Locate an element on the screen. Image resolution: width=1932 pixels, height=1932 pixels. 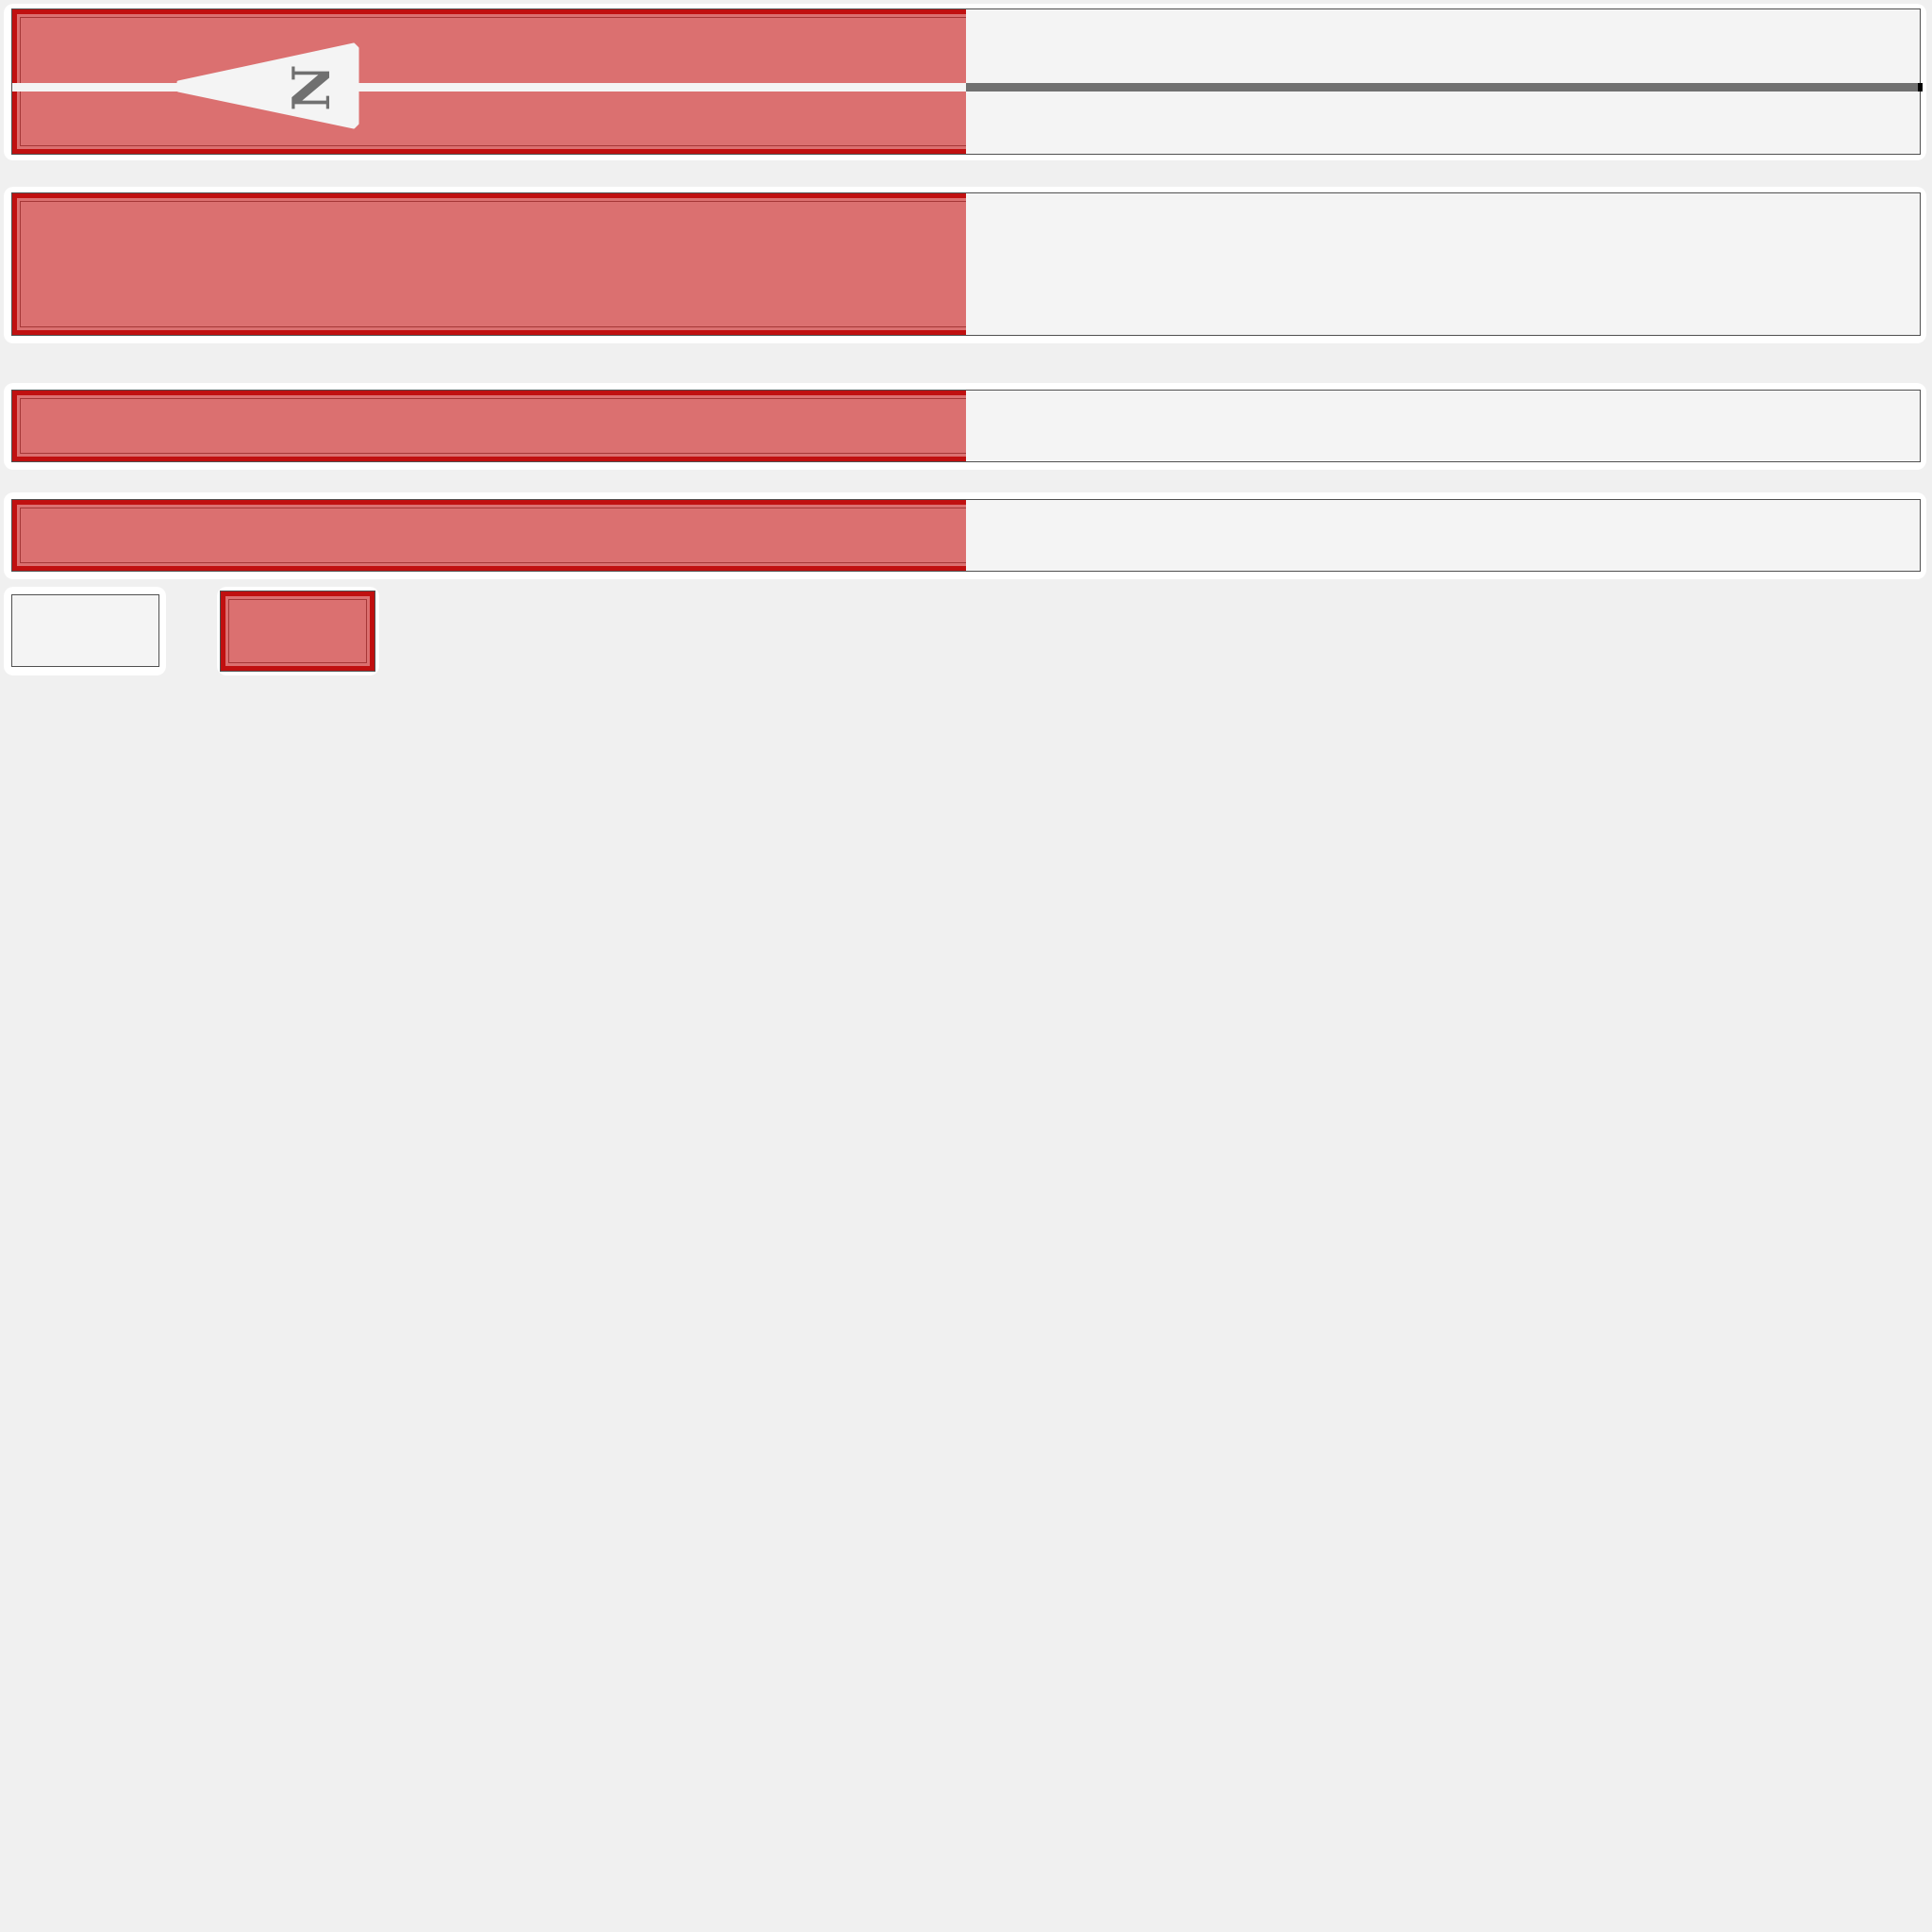
slider-card: N is located at coordinates (965, 82).